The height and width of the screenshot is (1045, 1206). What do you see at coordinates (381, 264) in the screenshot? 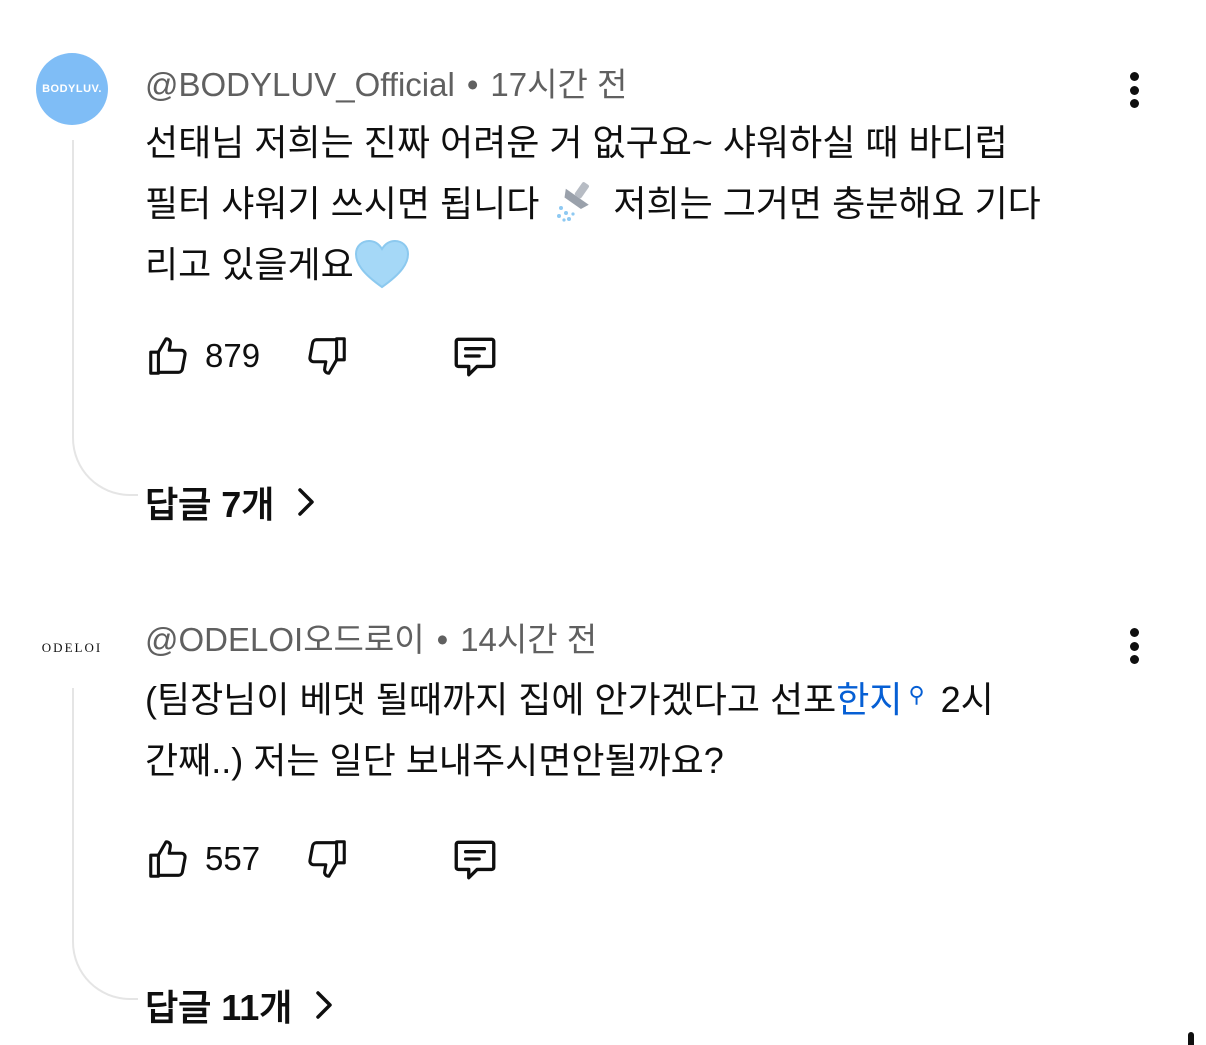
I see `light-blue-heart-icon` at bounding box center [381, 264].